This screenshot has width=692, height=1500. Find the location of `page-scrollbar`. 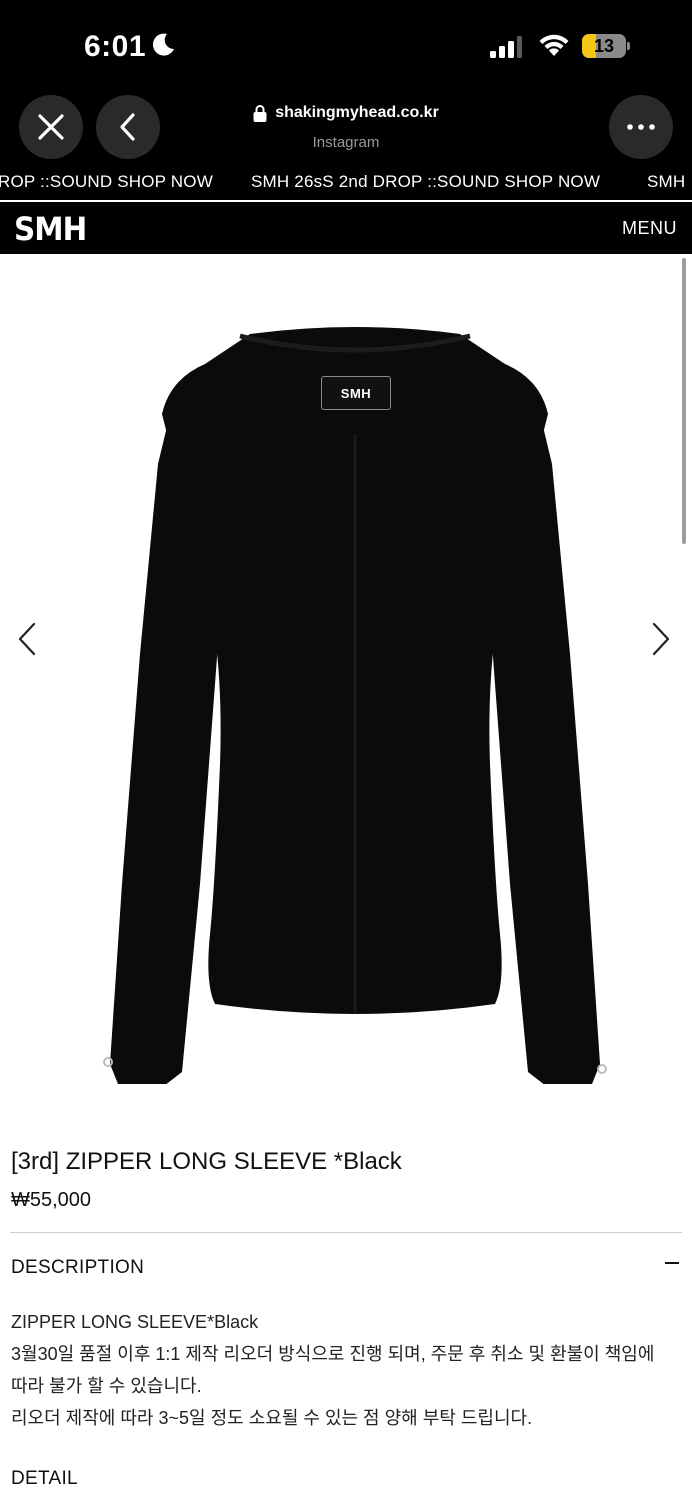

page-scrollbar is located at coordinates (684, 401).